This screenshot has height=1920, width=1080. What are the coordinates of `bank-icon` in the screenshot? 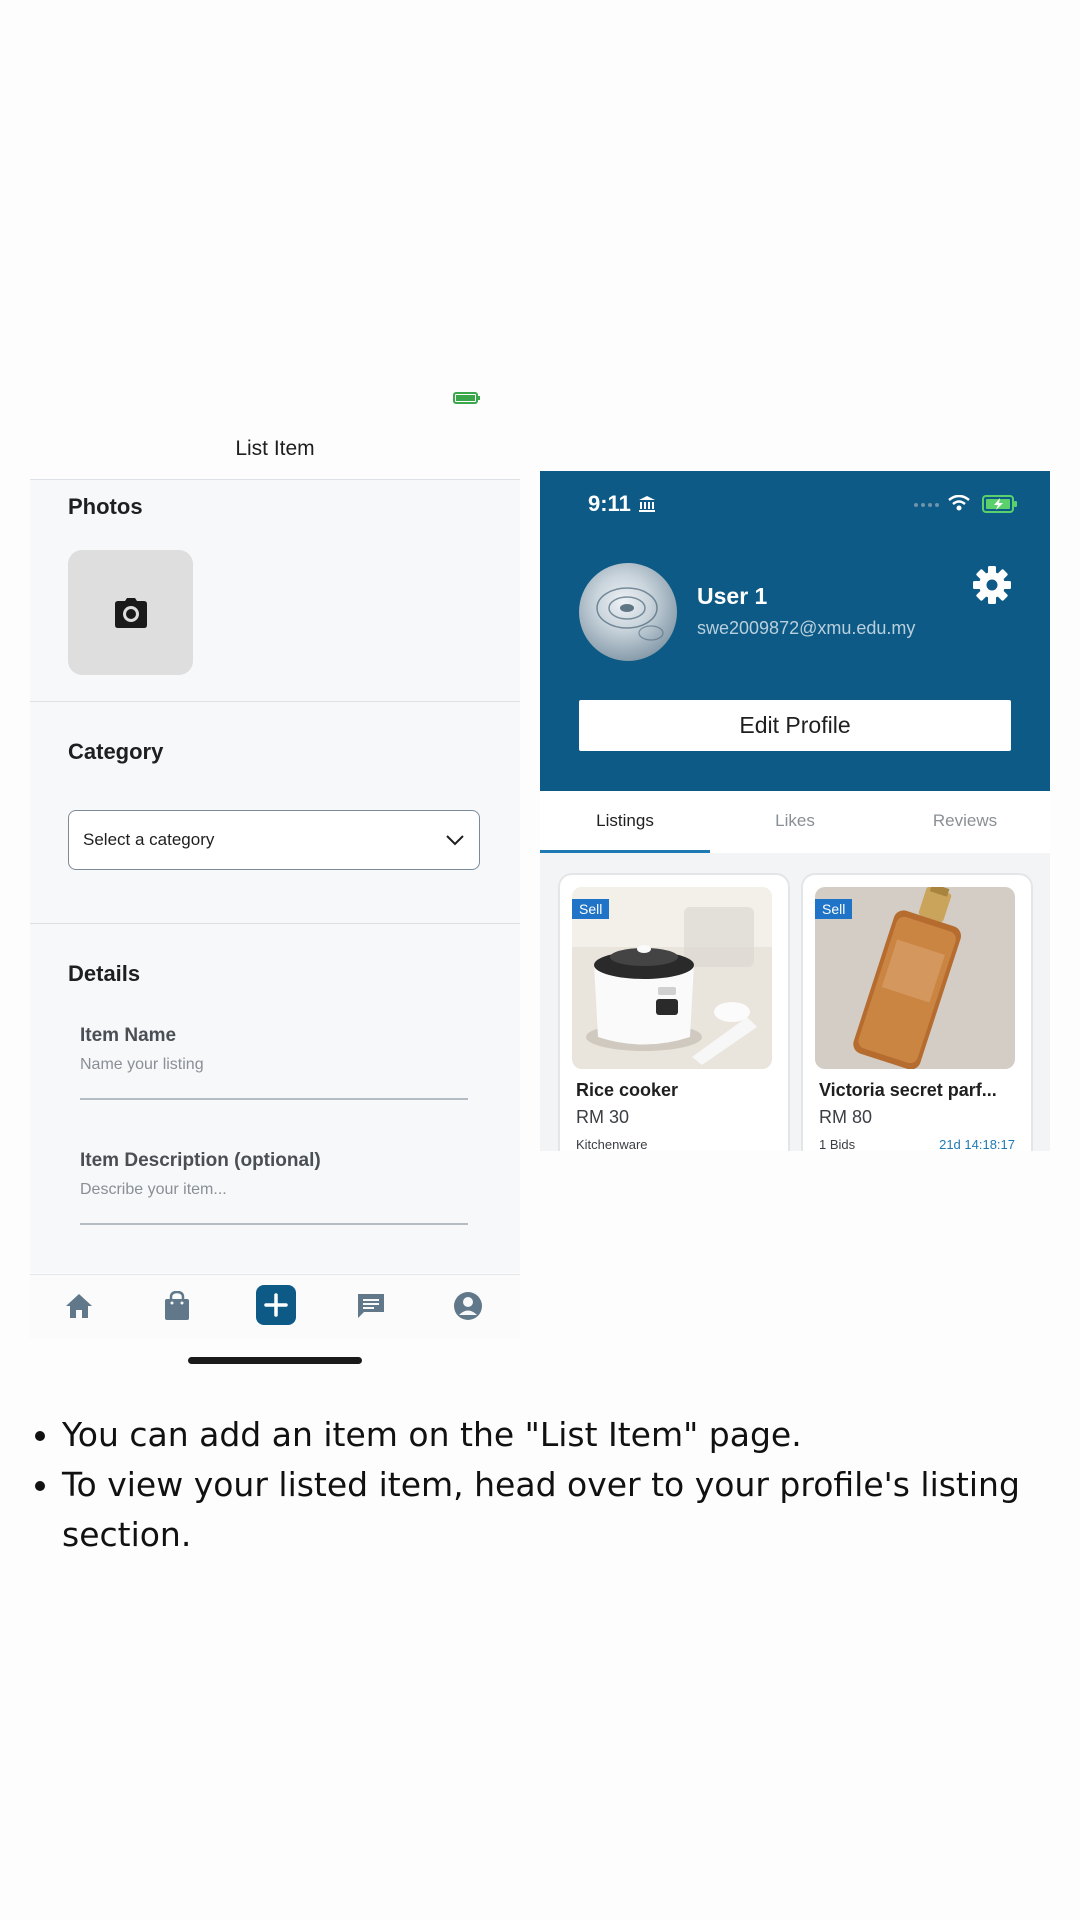 It's located at (647, 504).